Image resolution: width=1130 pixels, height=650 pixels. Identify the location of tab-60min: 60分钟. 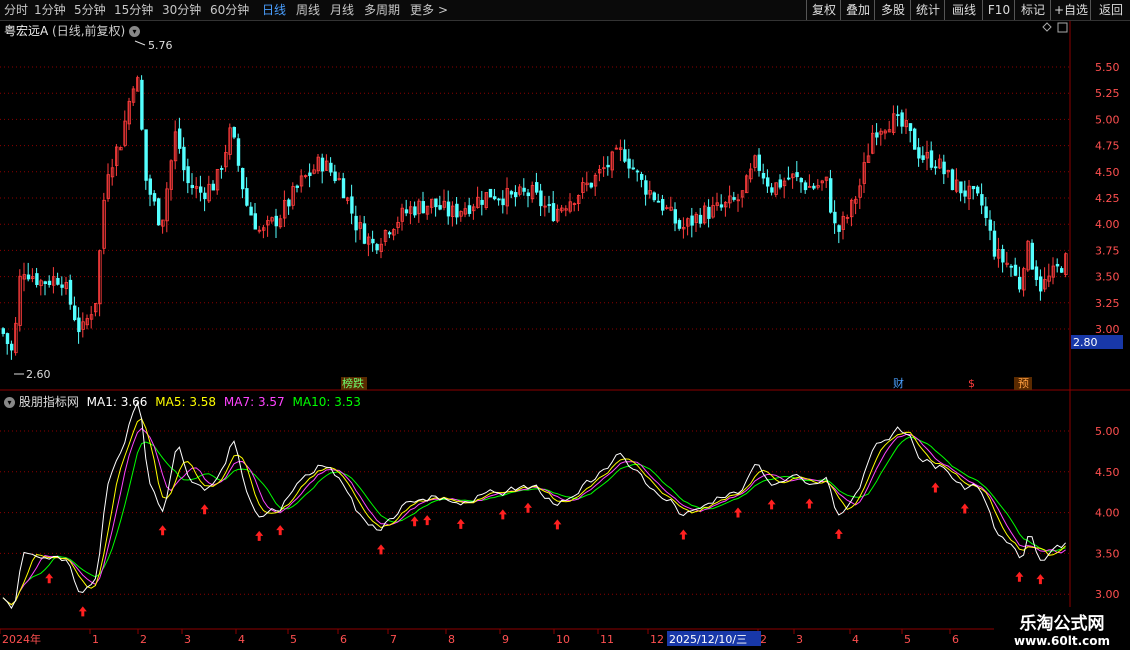
(229, 10).